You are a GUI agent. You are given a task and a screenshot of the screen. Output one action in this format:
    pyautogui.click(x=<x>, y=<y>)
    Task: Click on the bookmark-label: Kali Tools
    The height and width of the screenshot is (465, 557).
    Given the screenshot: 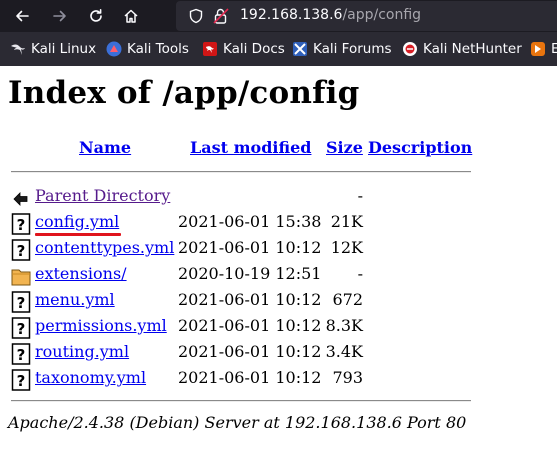 What is the action you would take?
    pyautogui.click(x=158, y=49)
    